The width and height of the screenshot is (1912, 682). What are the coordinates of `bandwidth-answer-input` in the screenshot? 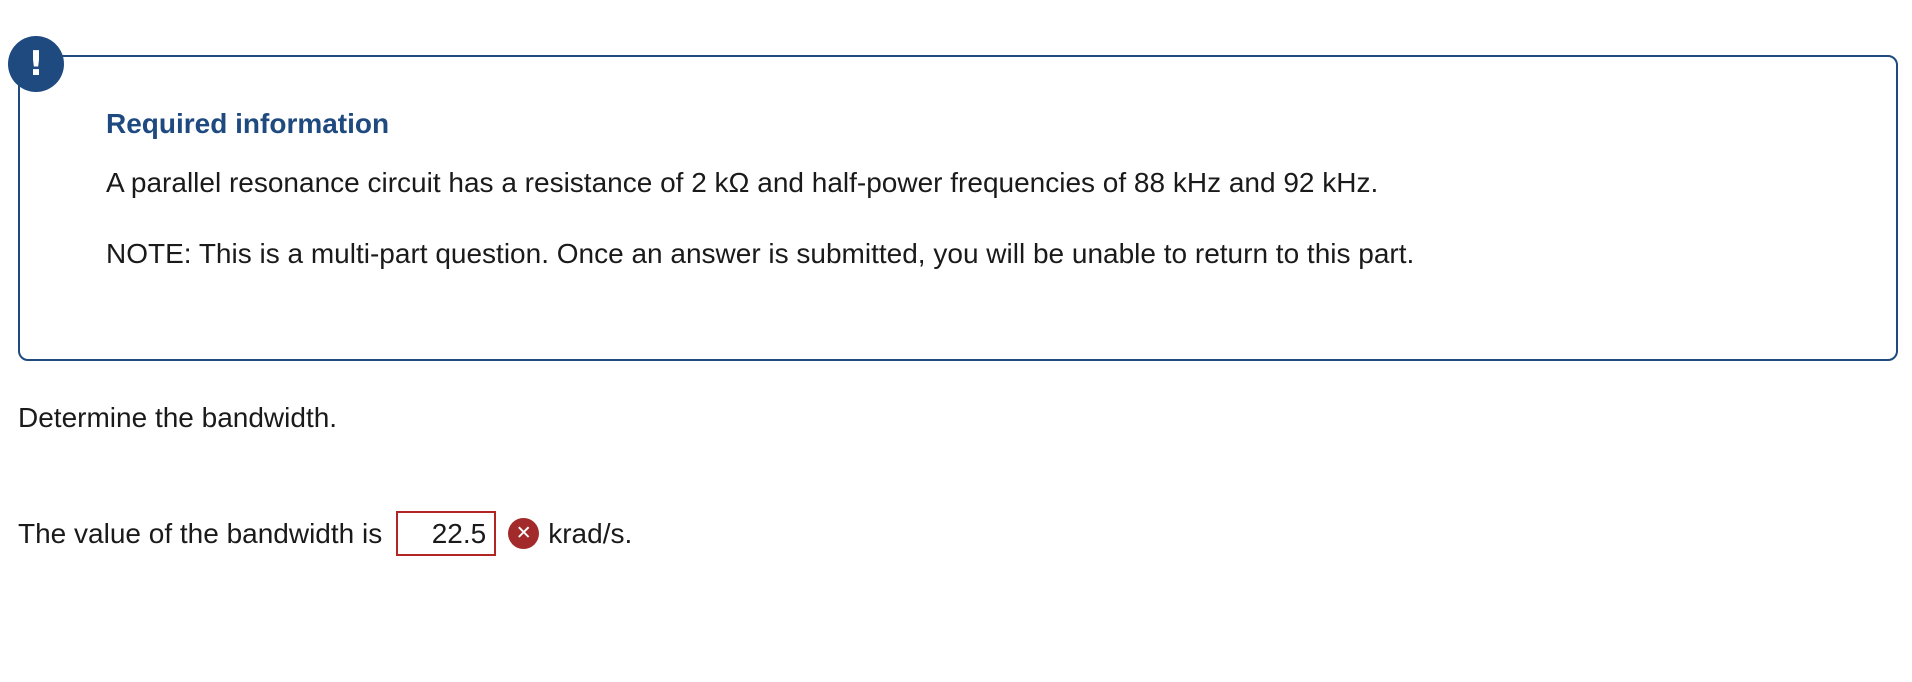 It's located at (446, 533).